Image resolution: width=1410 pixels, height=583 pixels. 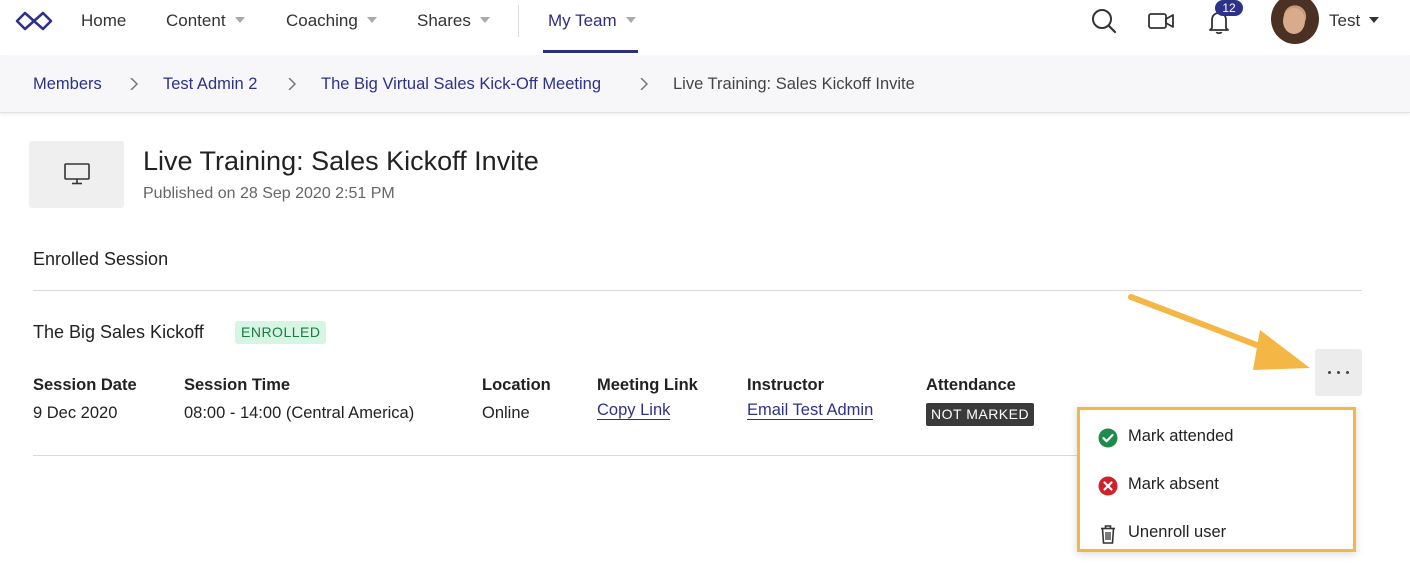 I want to click on email-instructor-link: Email Test Admin, so click(x=810, y=410).